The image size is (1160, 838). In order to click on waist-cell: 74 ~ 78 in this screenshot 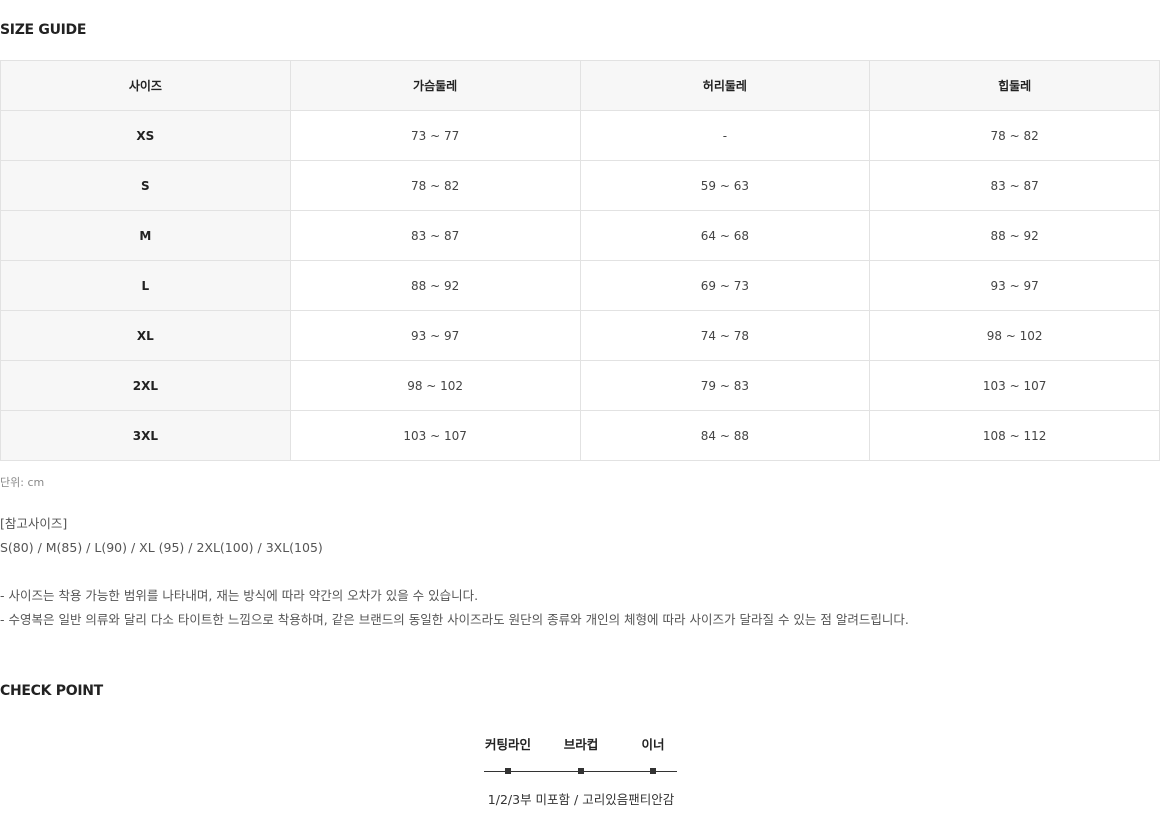, I will do `click(725, 335)`.